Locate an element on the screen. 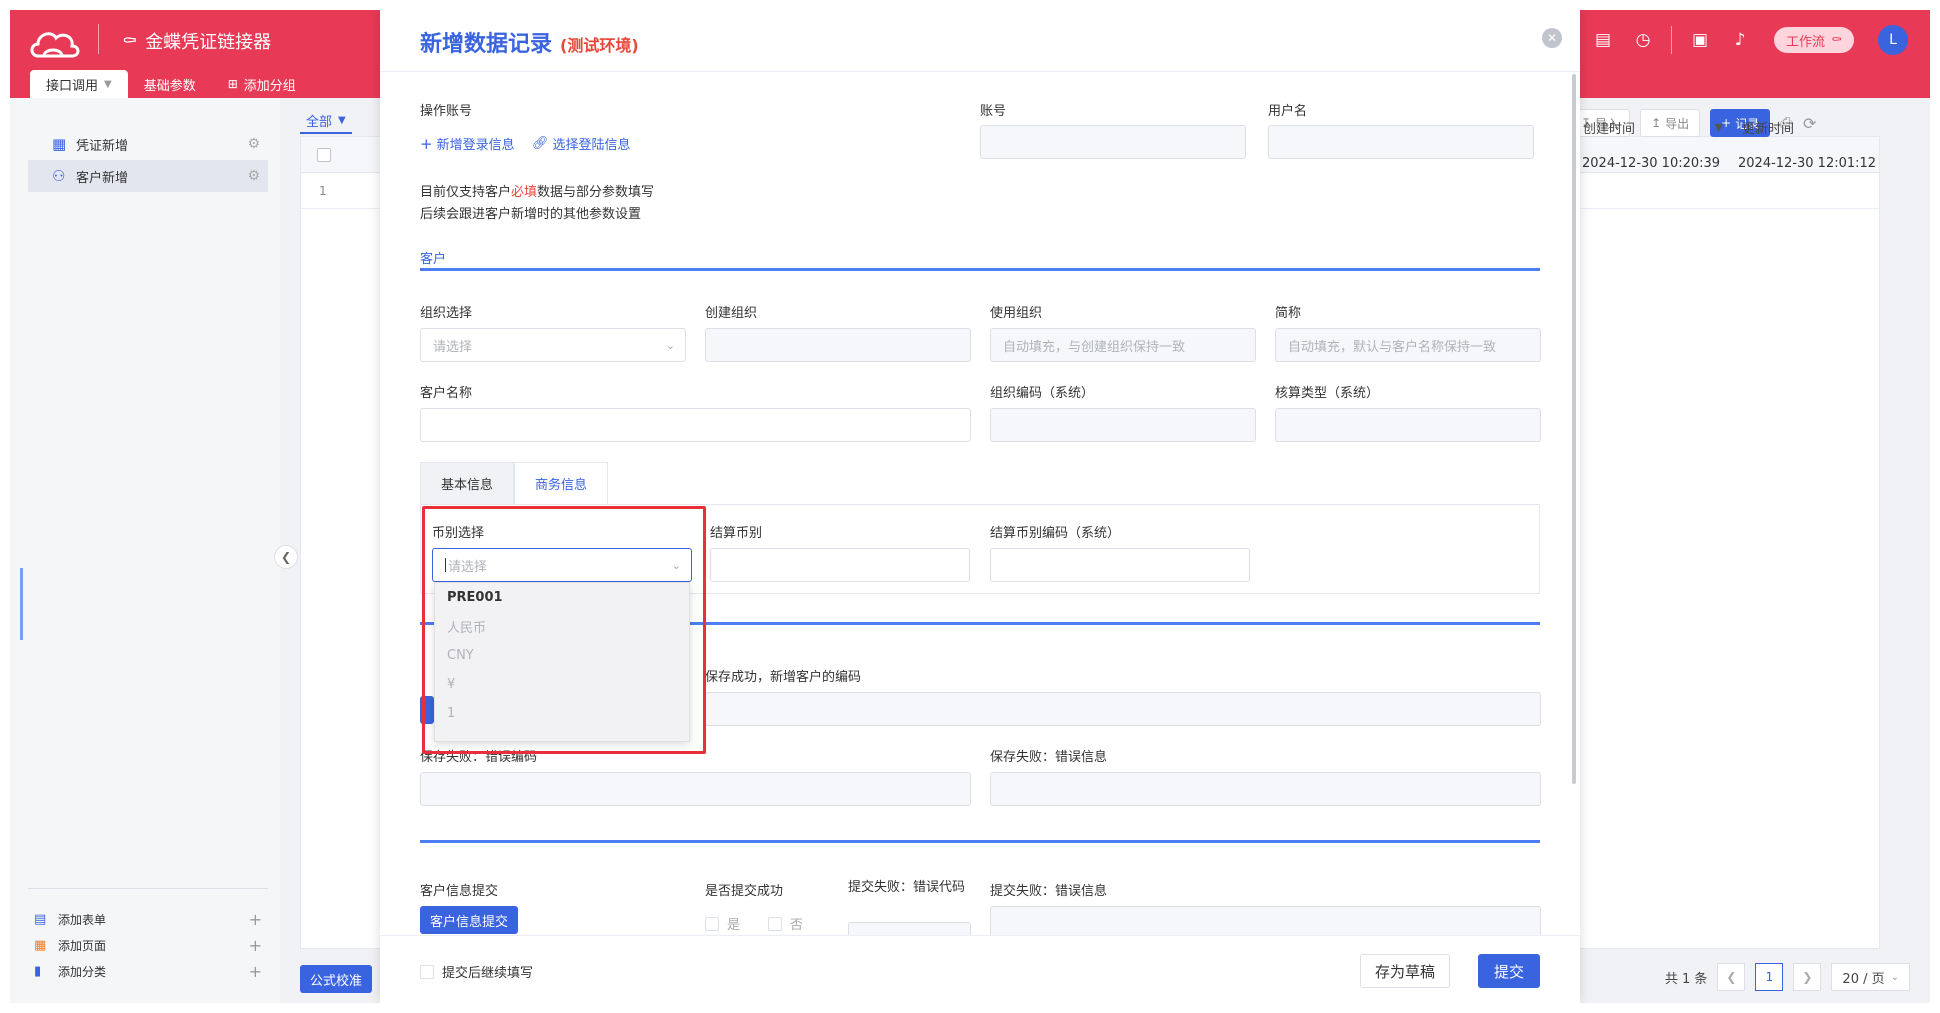  info-note: 目前仅支持客户必填数据与部分参数填写 后续会跟进客户新增时的其他参数设置 is located at coordinates (537, 204).